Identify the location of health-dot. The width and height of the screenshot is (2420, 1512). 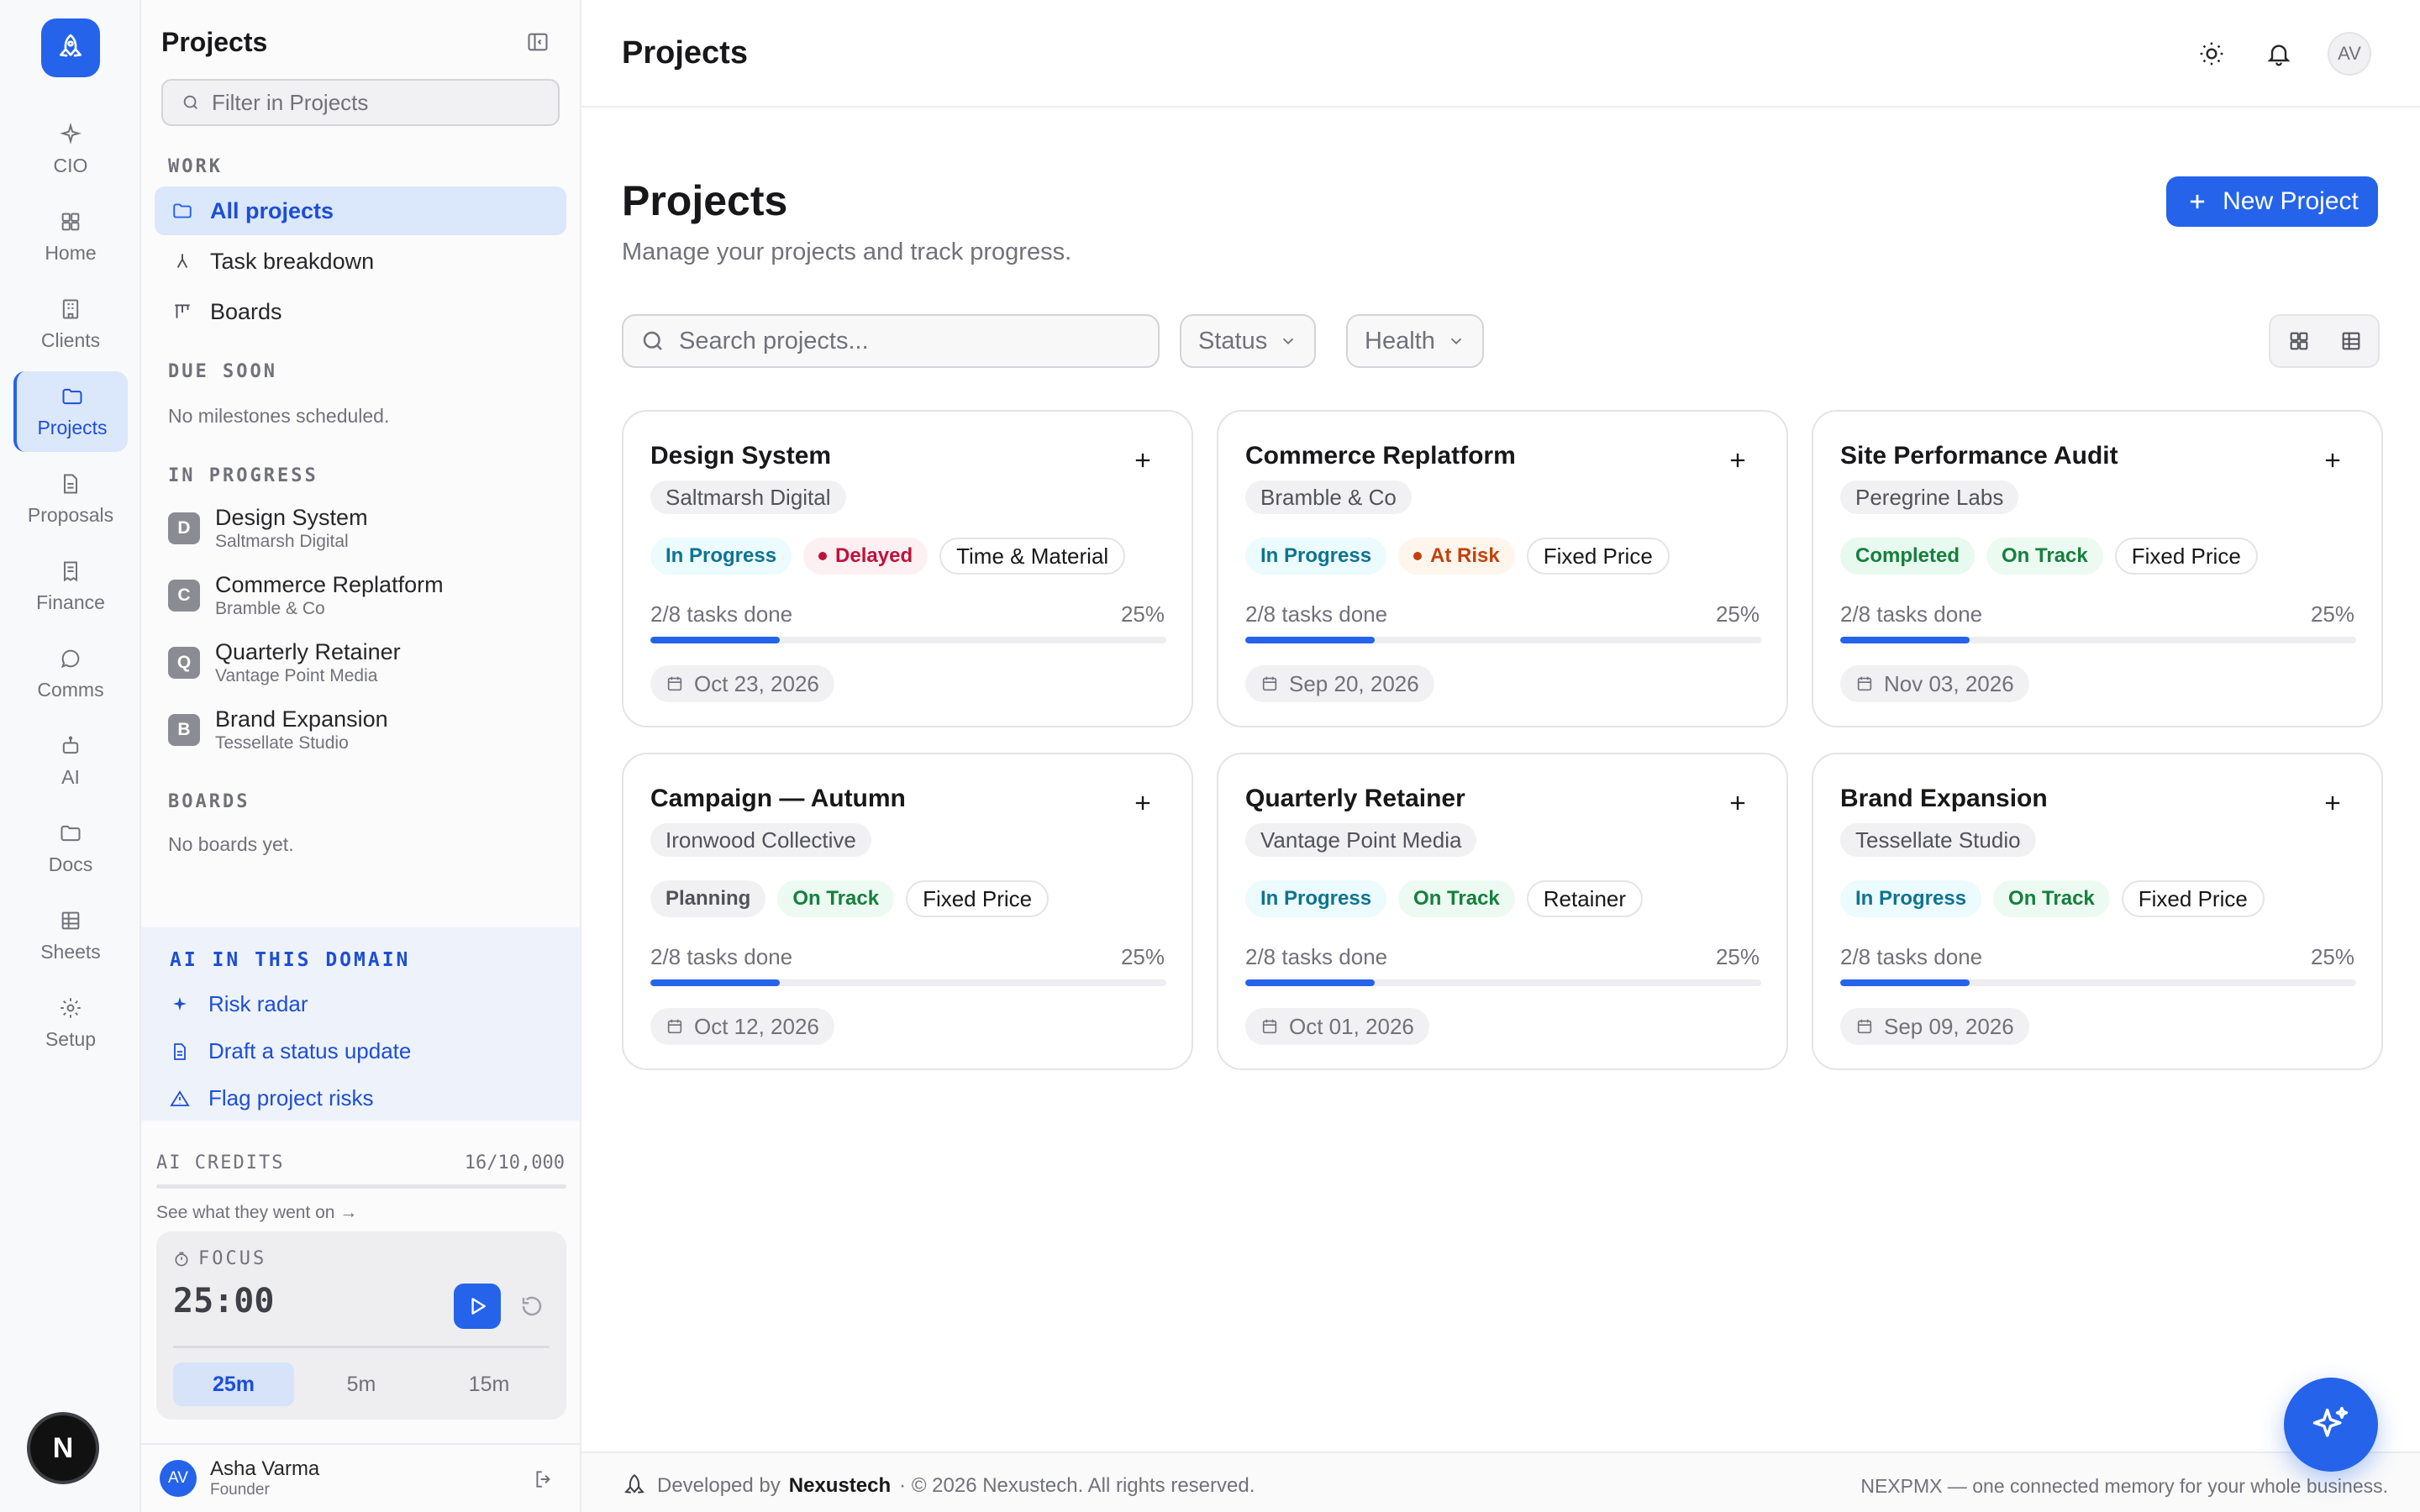
(1418, 556).